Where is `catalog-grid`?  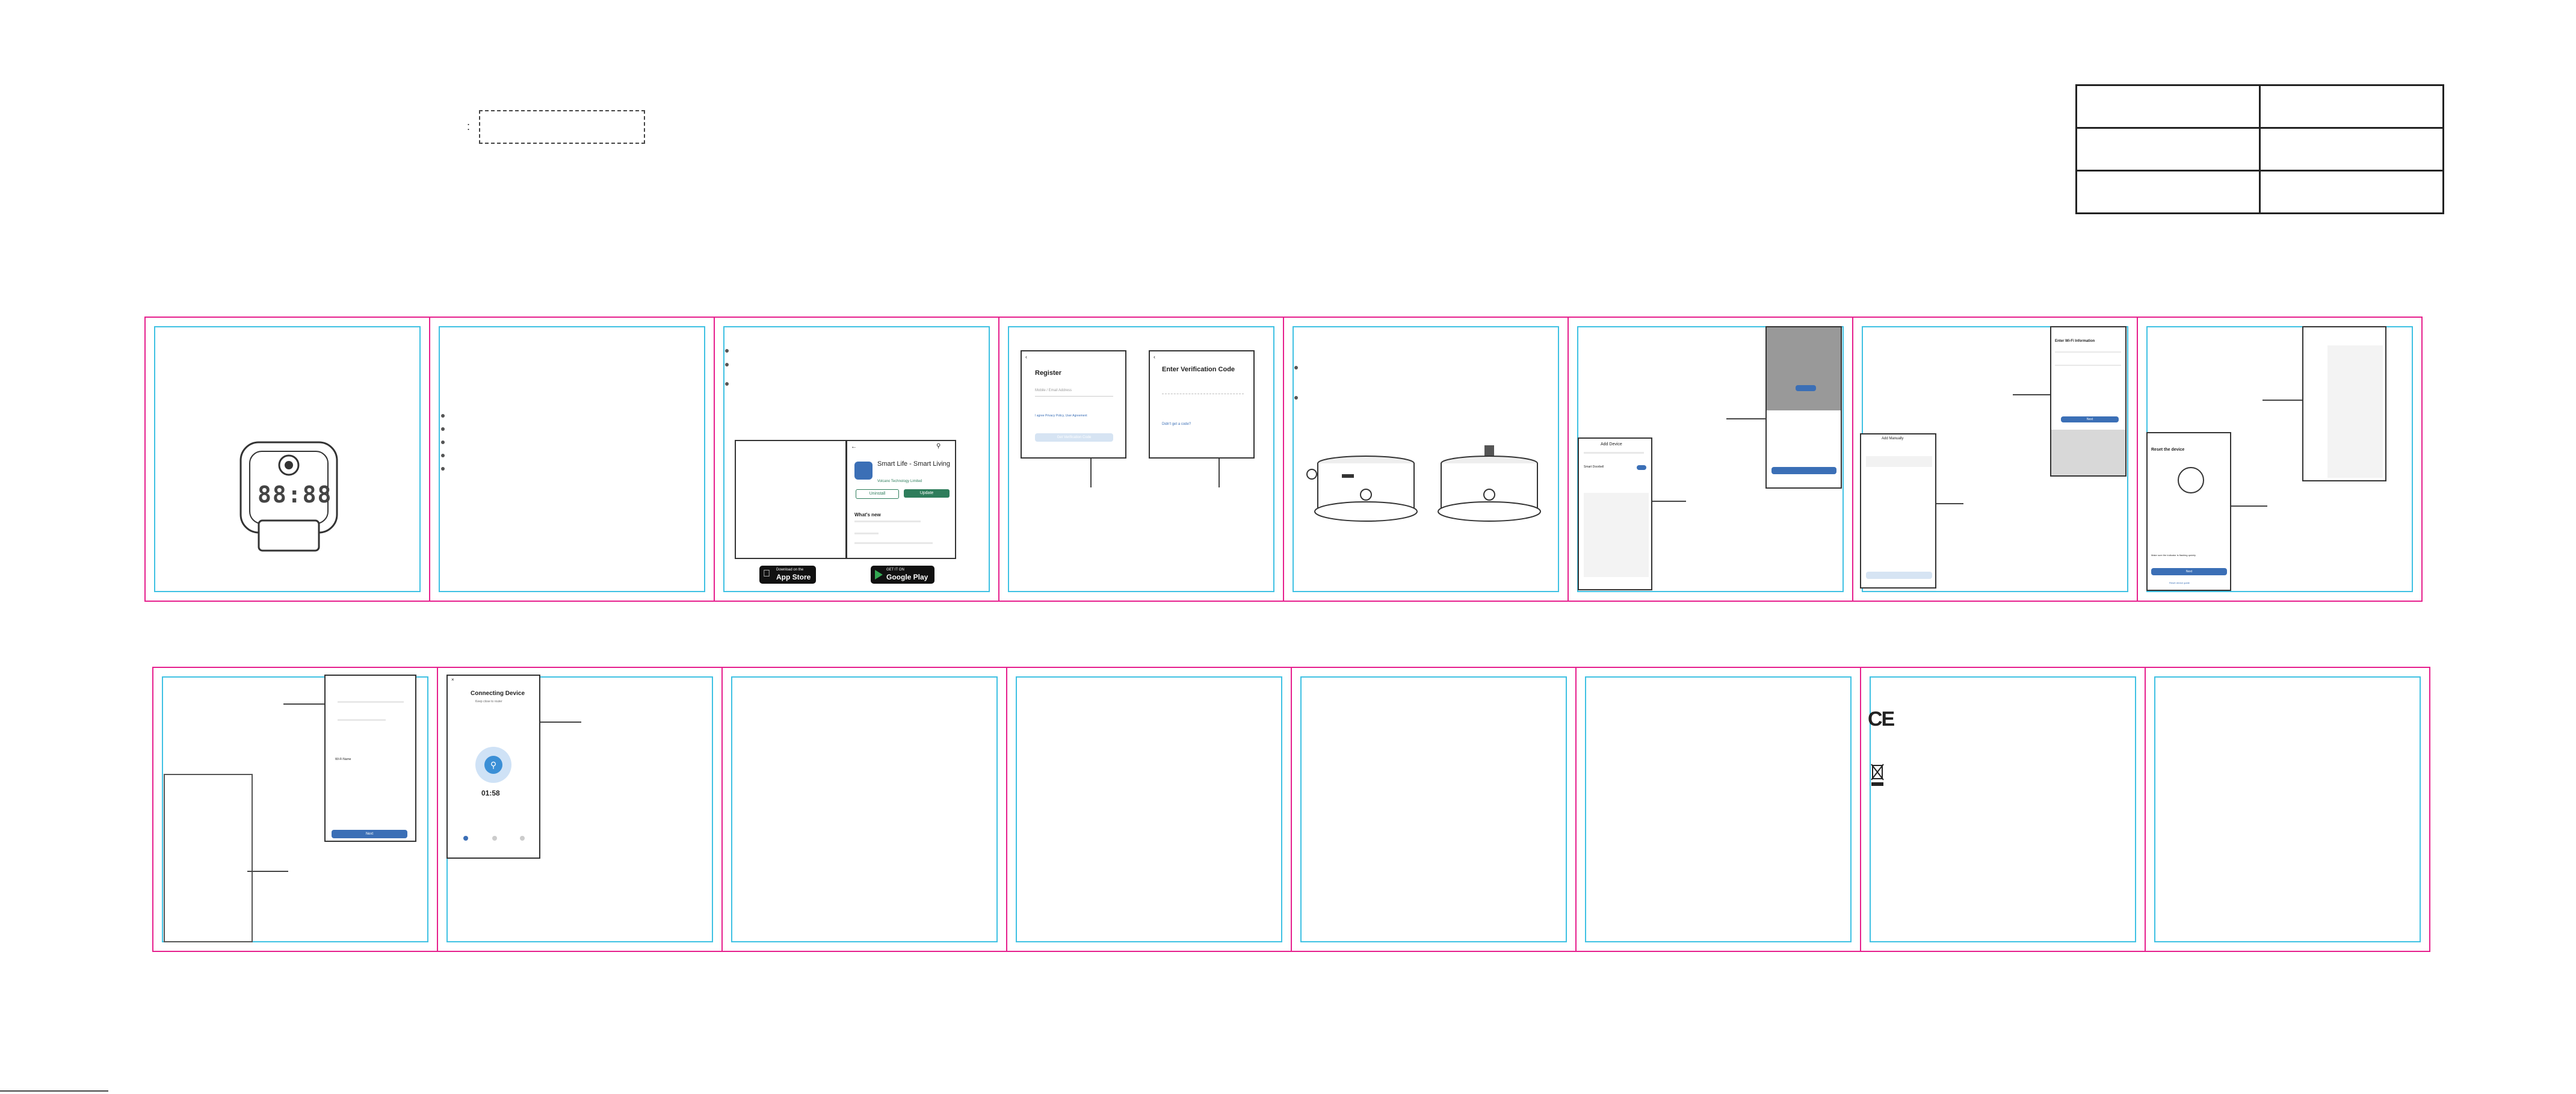 catalog-grid is located at coordinates (2355, 411).